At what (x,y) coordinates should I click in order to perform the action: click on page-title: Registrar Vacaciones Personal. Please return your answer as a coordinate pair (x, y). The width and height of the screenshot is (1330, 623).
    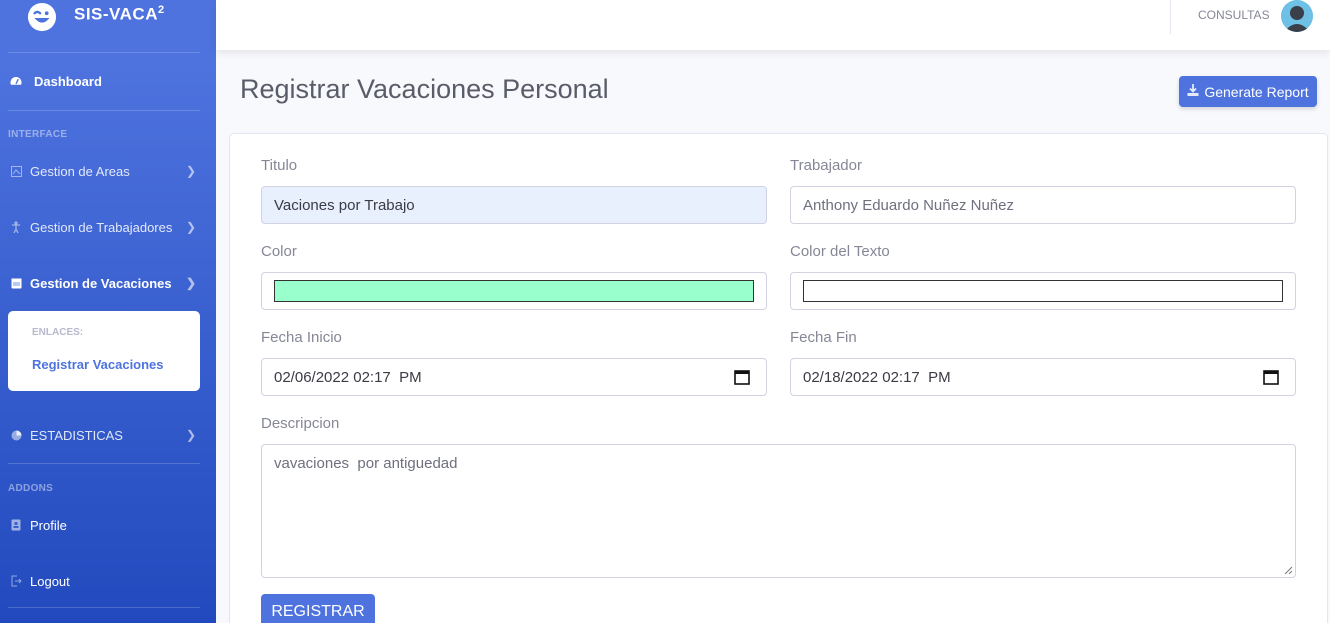
    Looking at the image, I should click on (424, 89).